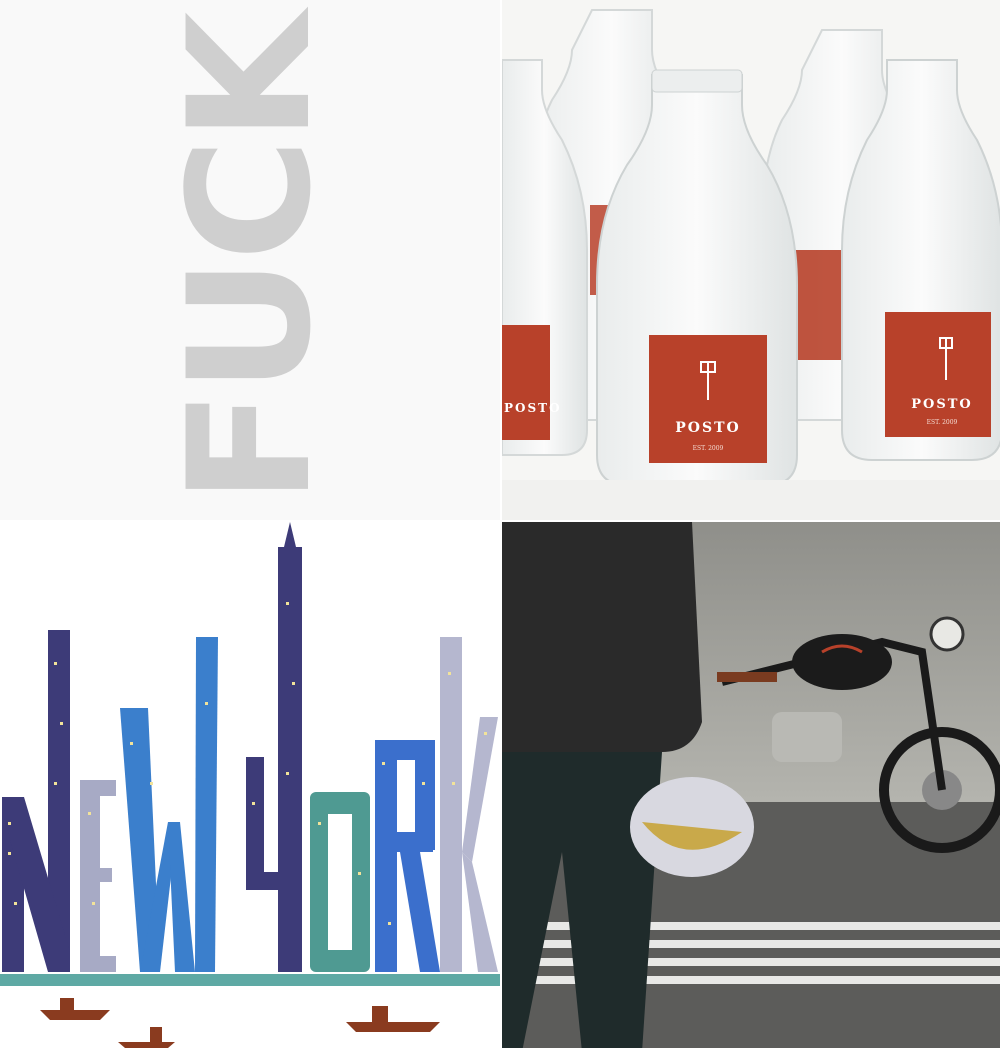 The image size is (1000, 1048). Describe the element at coordinates (942, 422) in the screenshot. I see `bottle-est-right: EST. 2009` at that location.